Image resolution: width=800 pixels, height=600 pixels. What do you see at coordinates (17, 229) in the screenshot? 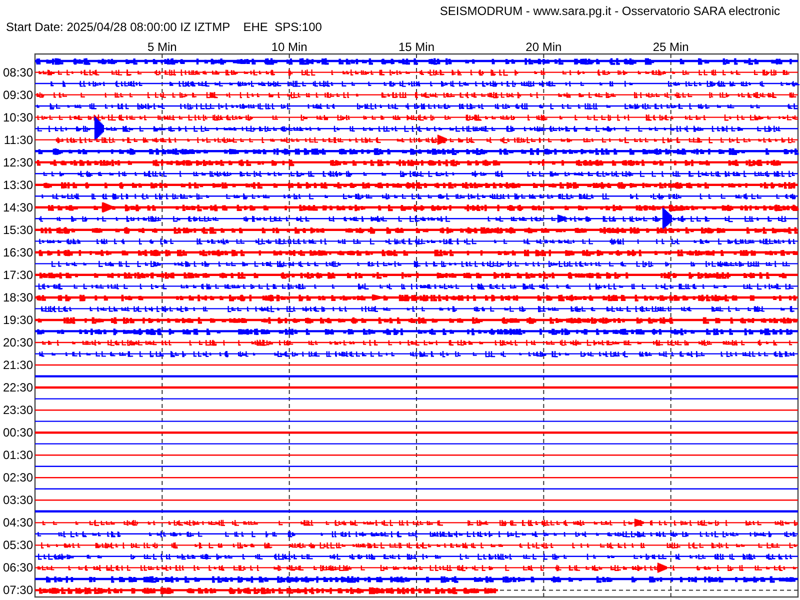
I see `time-label: 15:30` at bounding box center [17, 229].